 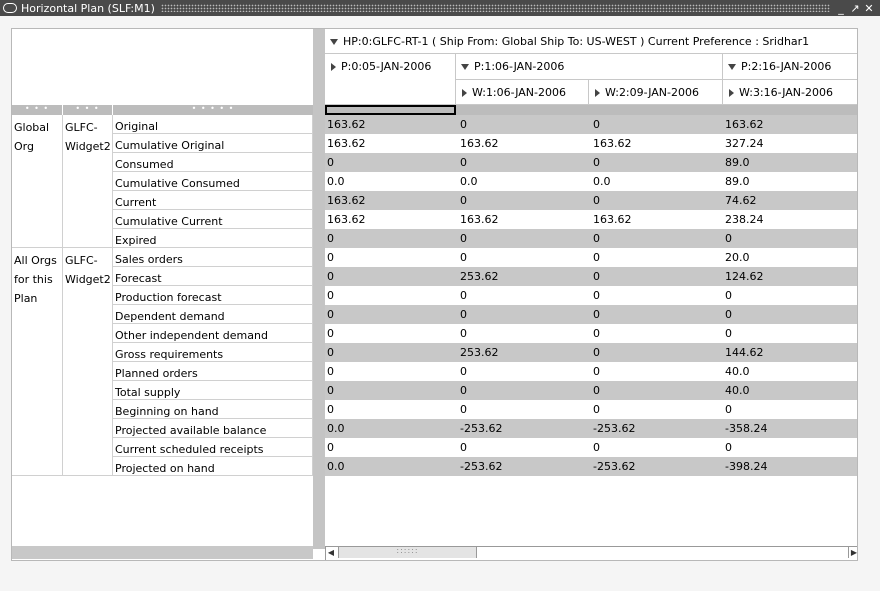 I want to click on close-icon: ✕, so click(x=869, y=8).